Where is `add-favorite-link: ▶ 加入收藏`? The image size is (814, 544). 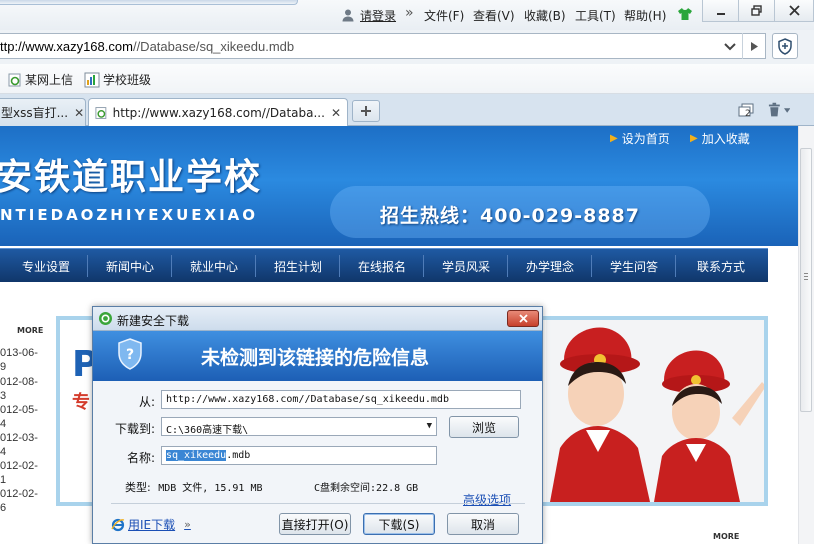
add-favorite-link: ▶ 加入收藏 is located at coordinates (720, 138).